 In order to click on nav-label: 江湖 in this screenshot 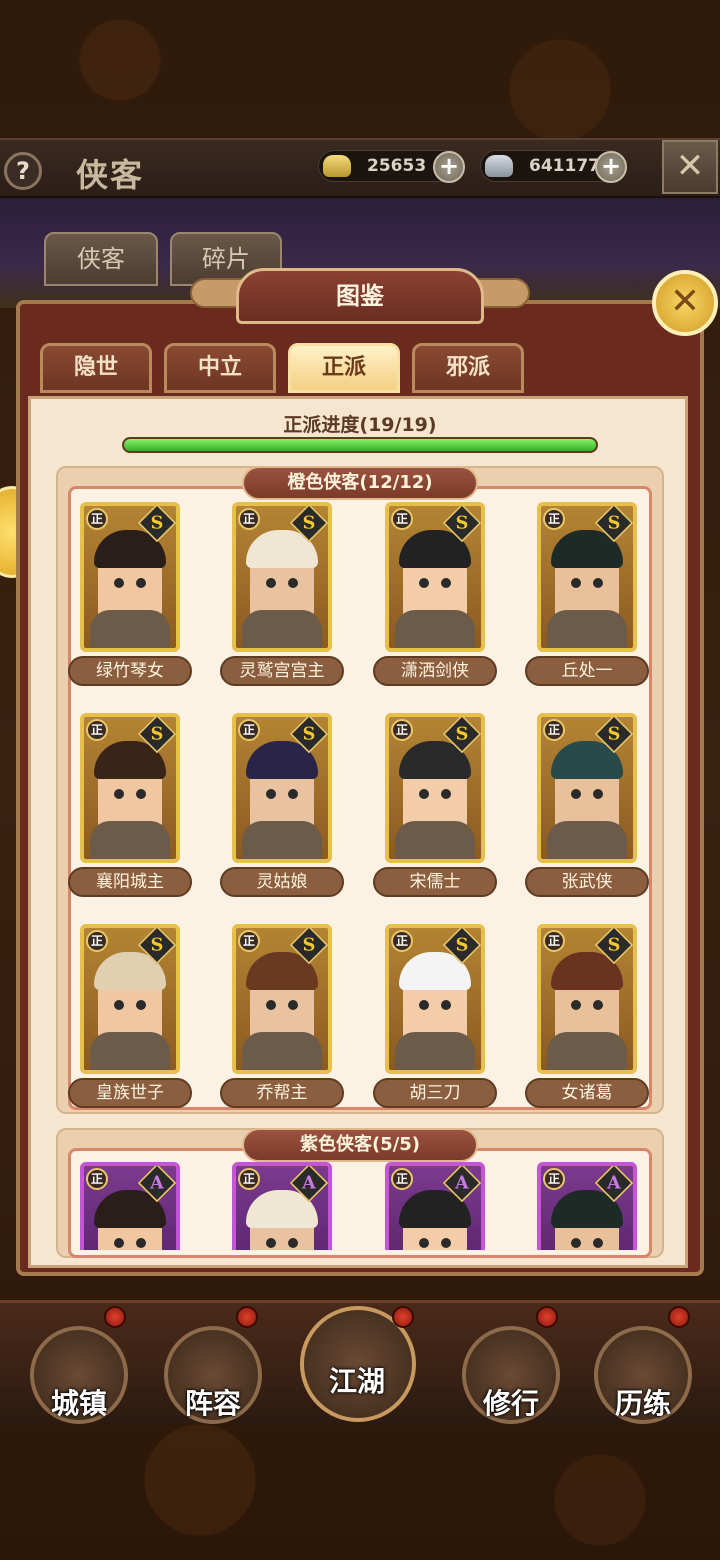, I will do `click(357, 1380)`.